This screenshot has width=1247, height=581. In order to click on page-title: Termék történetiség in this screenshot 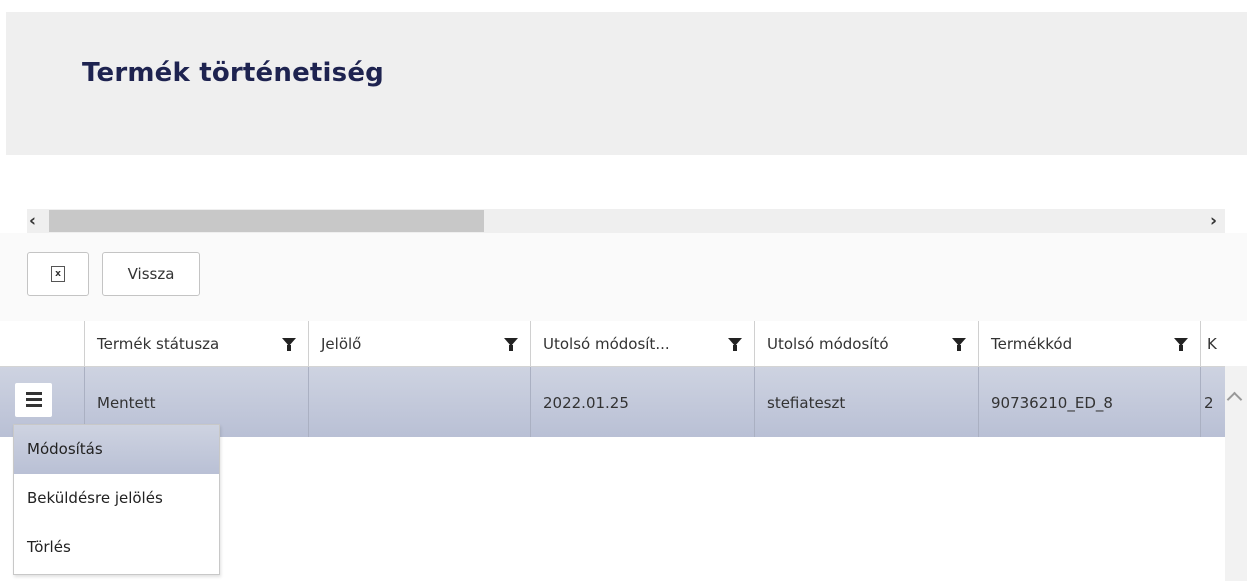, I will do `click(233, 73)`.